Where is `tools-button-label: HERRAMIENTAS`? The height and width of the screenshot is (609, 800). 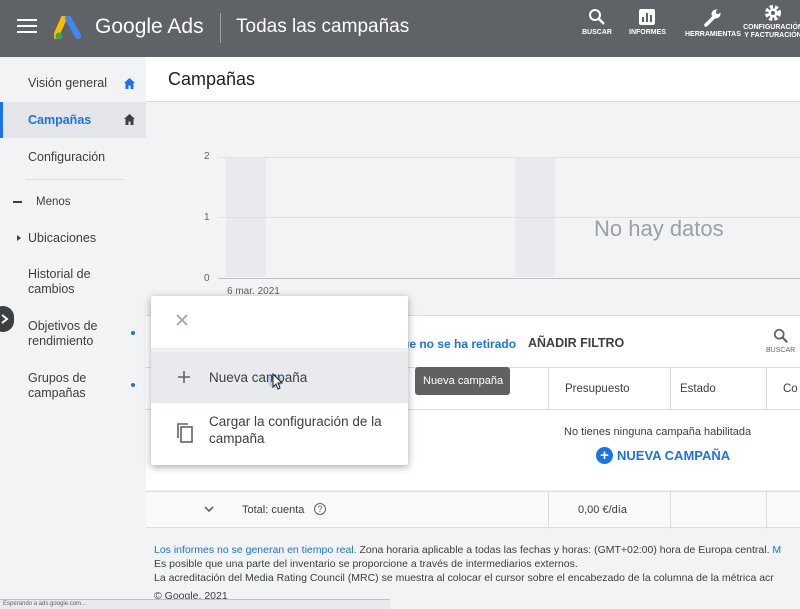 tools-button-label: HERRAMIENTAS is located at coordinates (713, 34).